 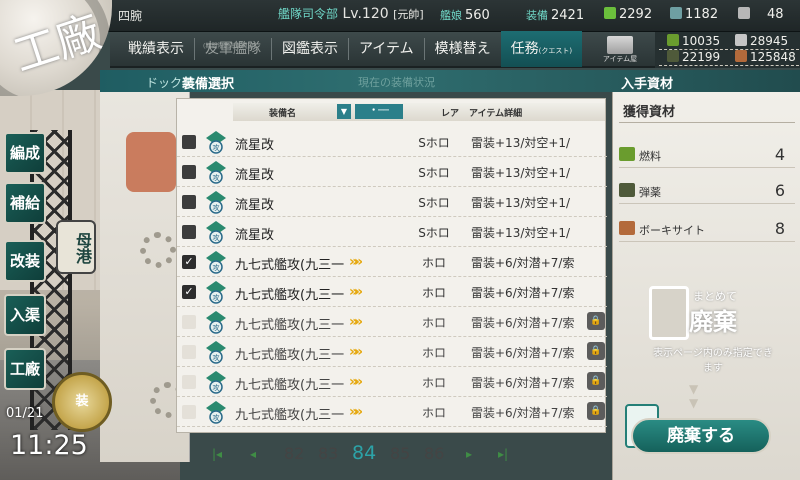 What do you see at coordinates (650, 192) in the screenshot?
I see `ammo-label: 弾薬` at bounding box center [650, 192].